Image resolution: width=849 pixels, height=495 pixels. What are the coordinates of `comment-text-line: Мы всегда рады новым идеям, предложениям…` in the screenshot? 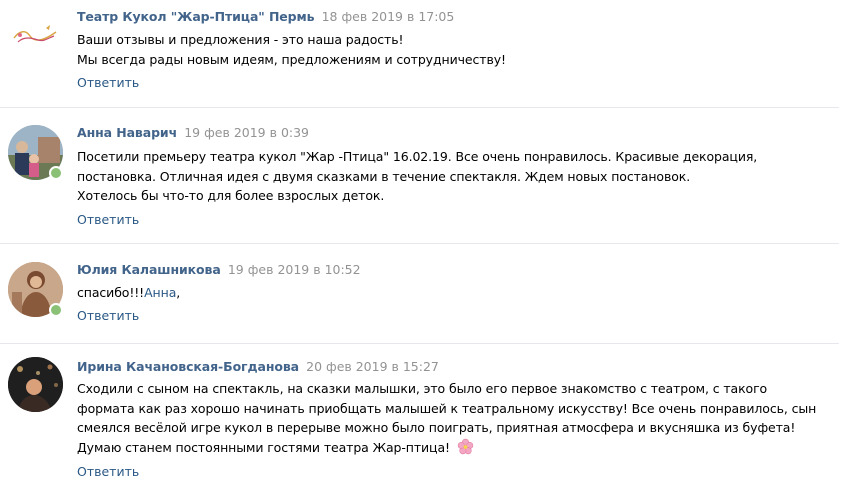 It's located at (291, 59).